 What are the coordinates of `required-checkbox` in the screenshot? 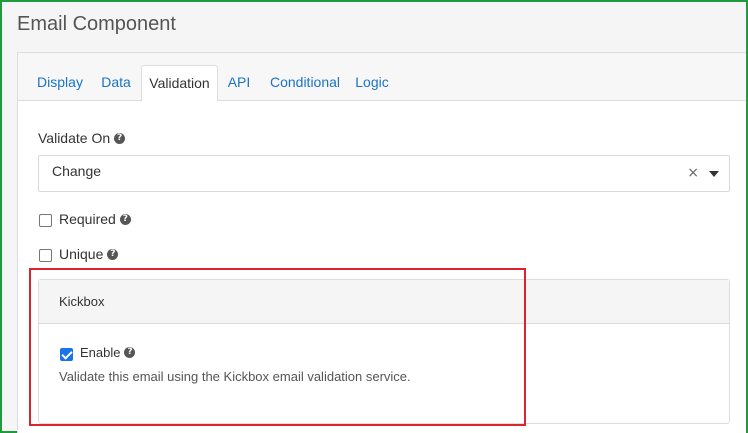 It's located at (45, 220).